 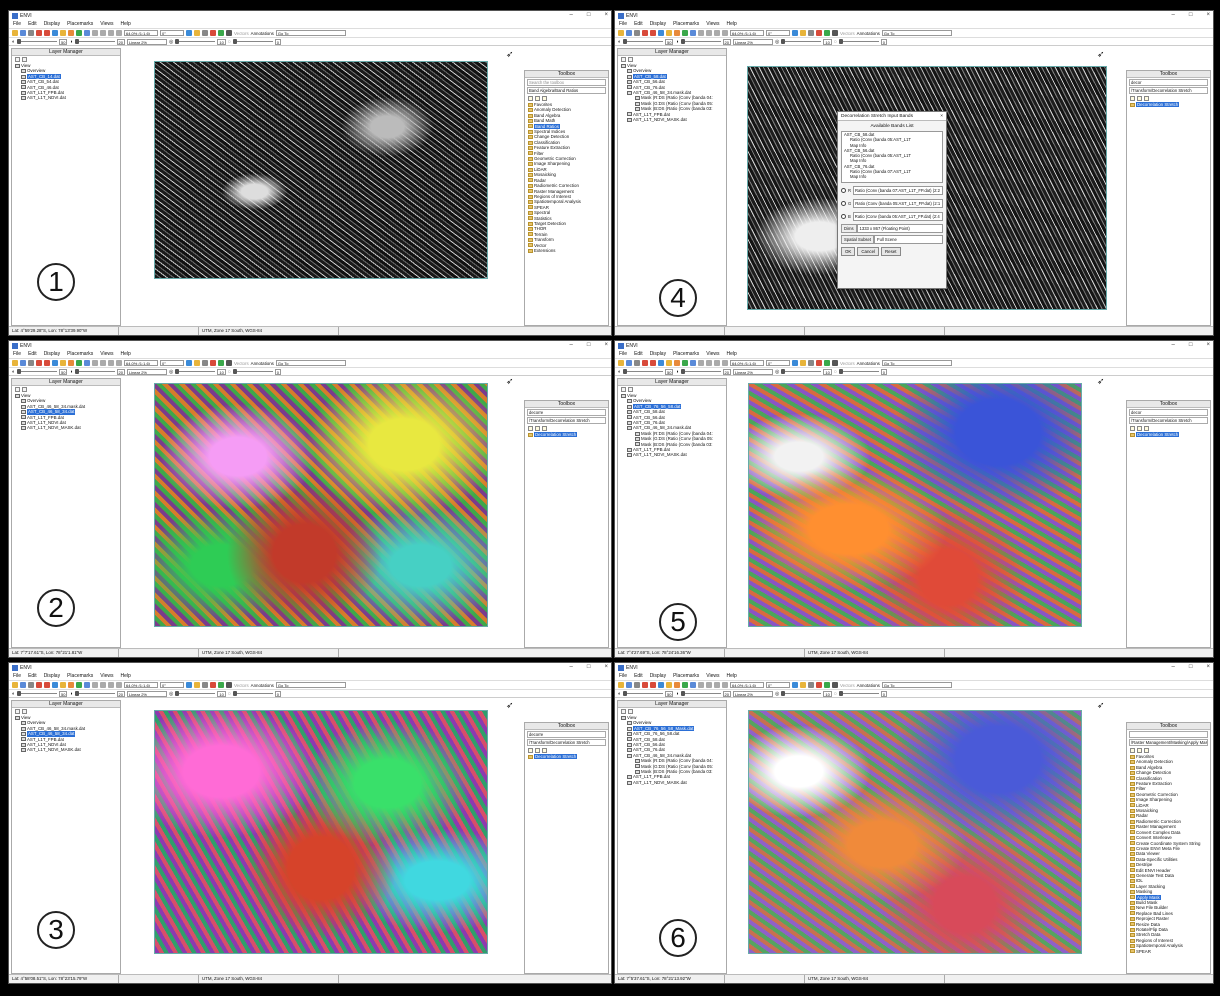 I want to click on collapse-all-icon, so click(x=623, y=711).